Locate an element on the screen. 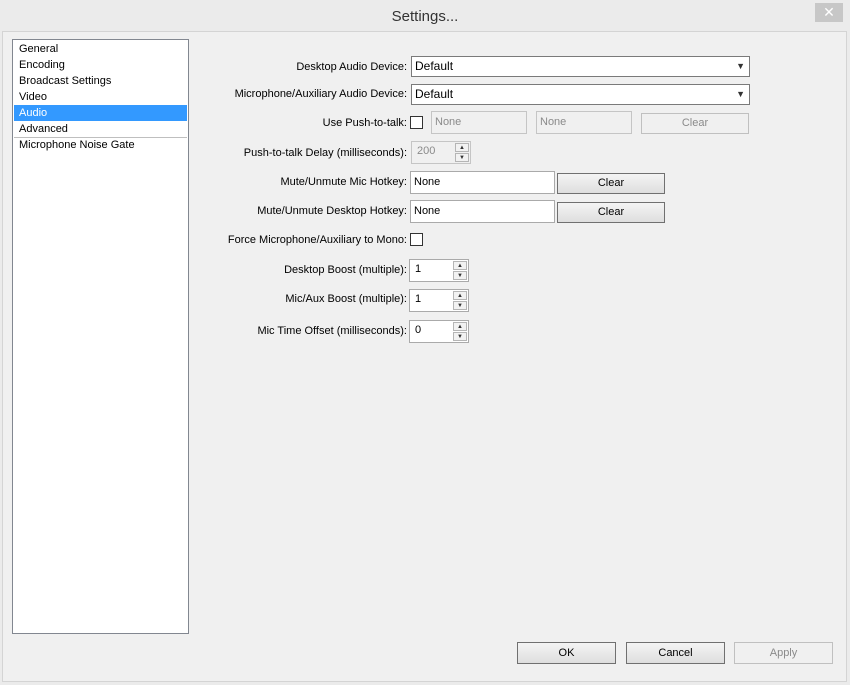  mute-mic-clear-button: Clear is located at coordinates (611, 183).